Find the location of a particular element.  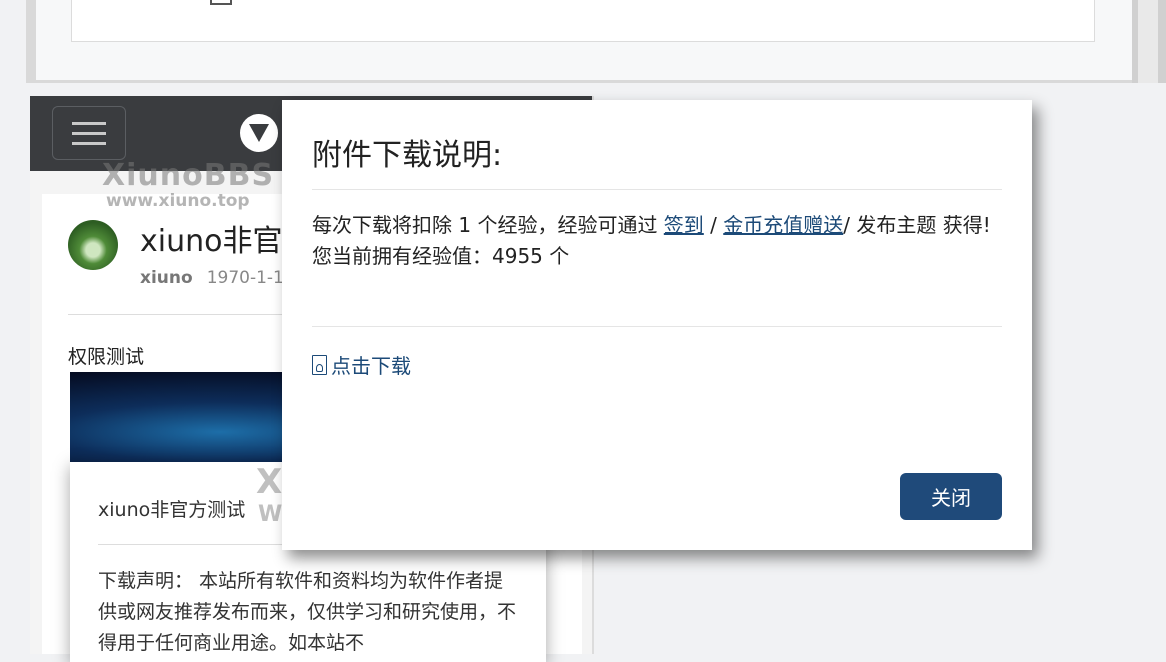

modal-title: 附件下载说明: is located at coordinates (407, 155).